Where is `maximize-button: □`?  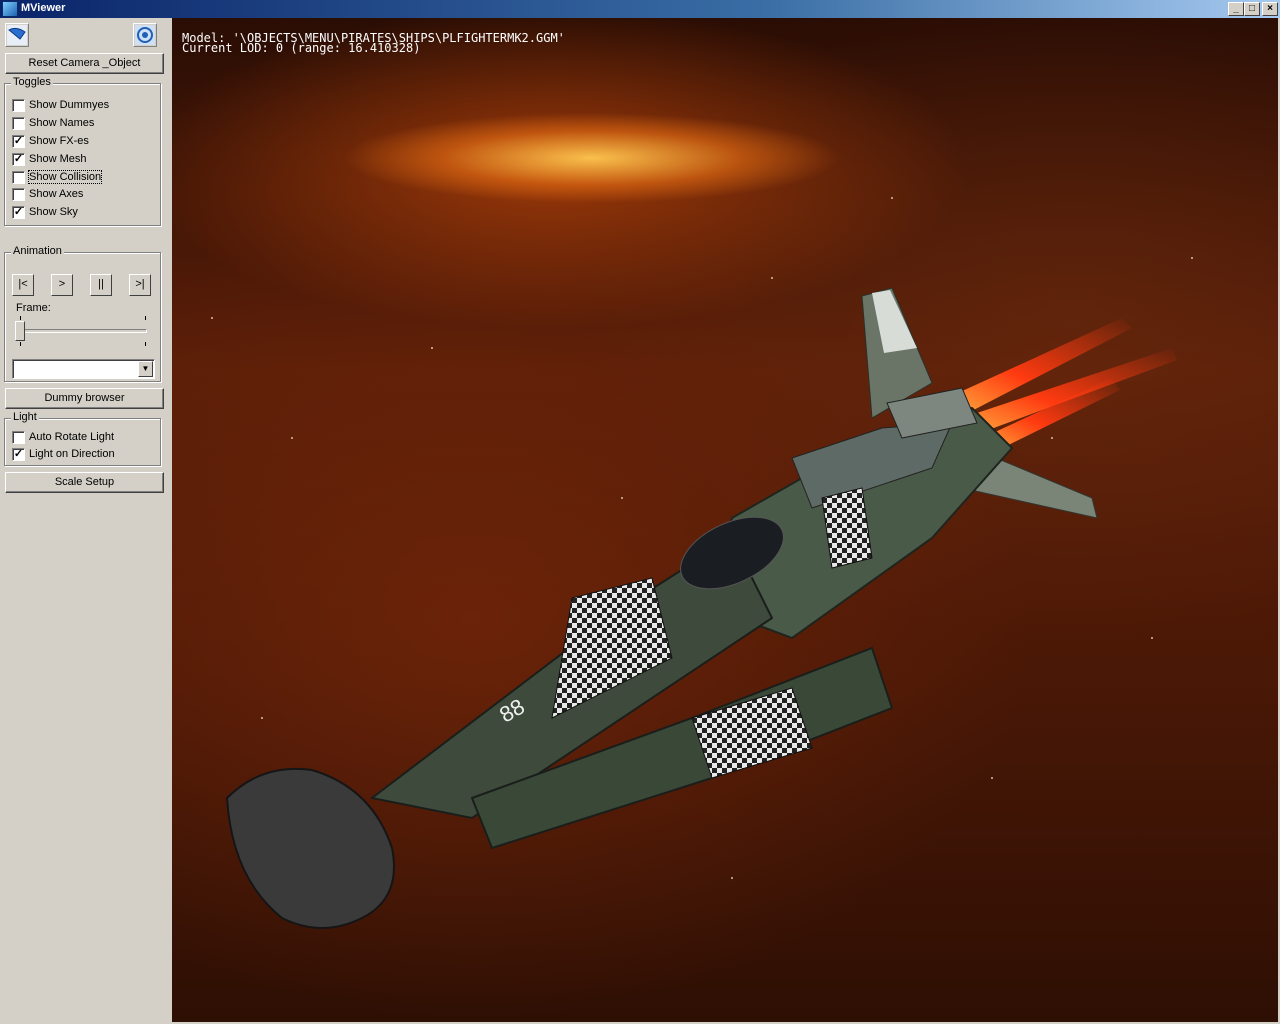 maximize-button: □ is located at coordinates (1252, 9).